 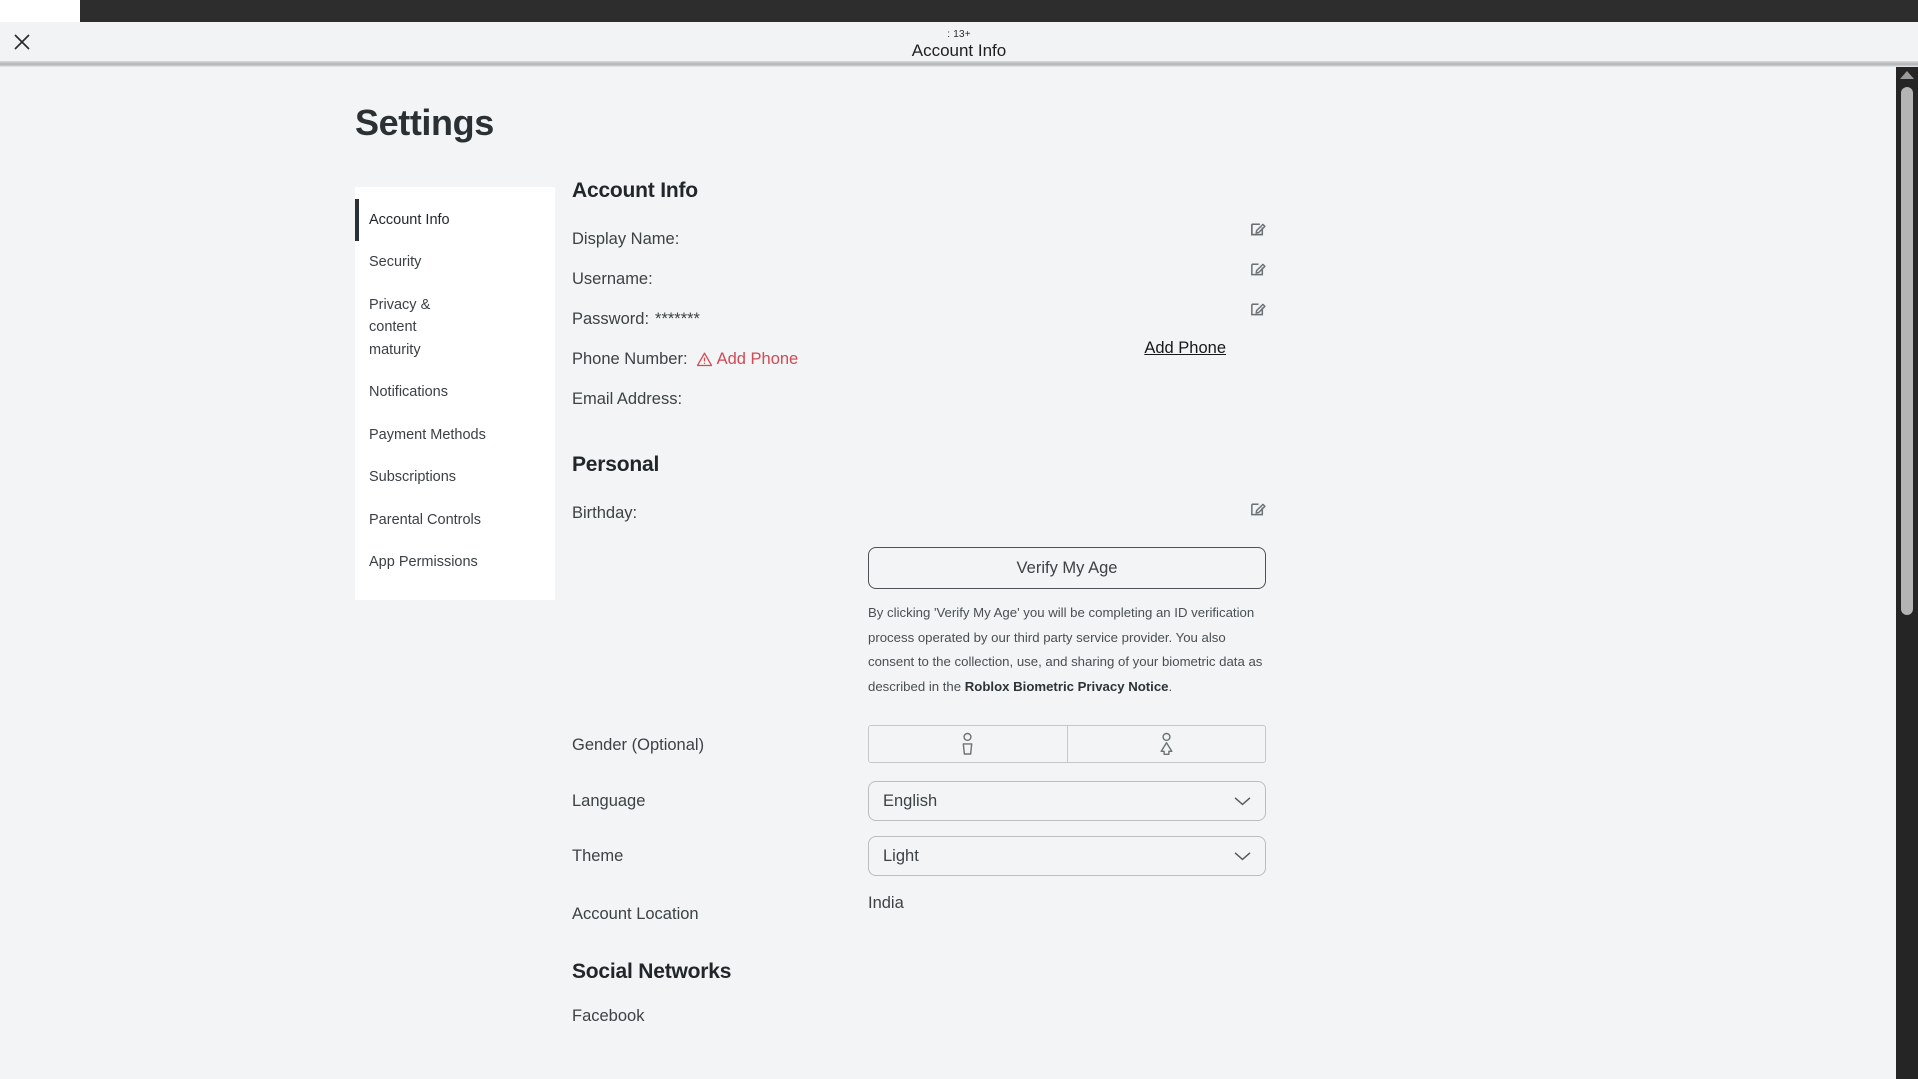 What do you see at coordinates (1068, 308) in the screenshot?
I see `password-actions` at bounding box center [1068, 308].